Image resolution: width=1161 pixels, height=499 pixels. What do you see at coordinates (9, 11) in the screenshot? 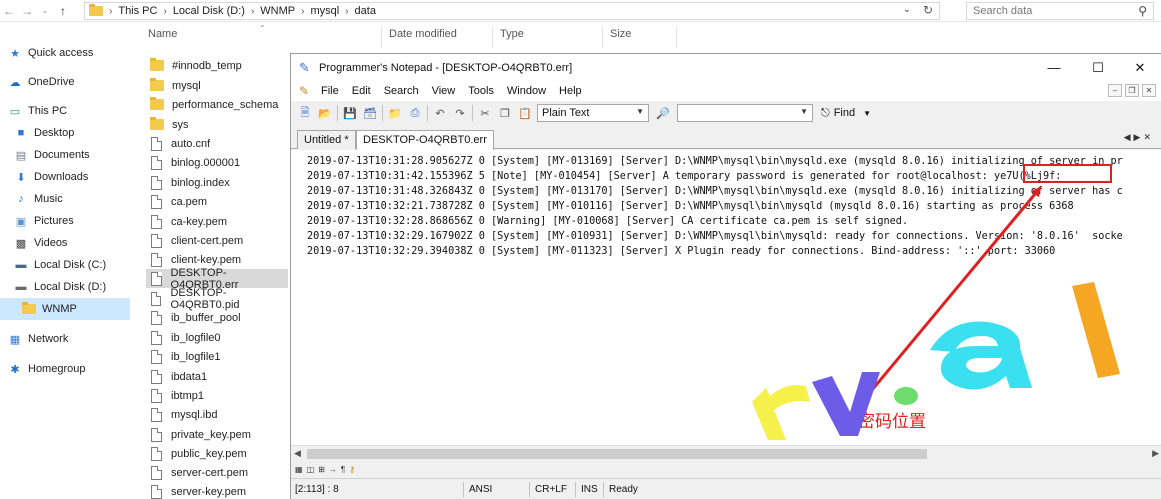
I see `back-arrow-icon: ←` at bounding box center [9, 11].